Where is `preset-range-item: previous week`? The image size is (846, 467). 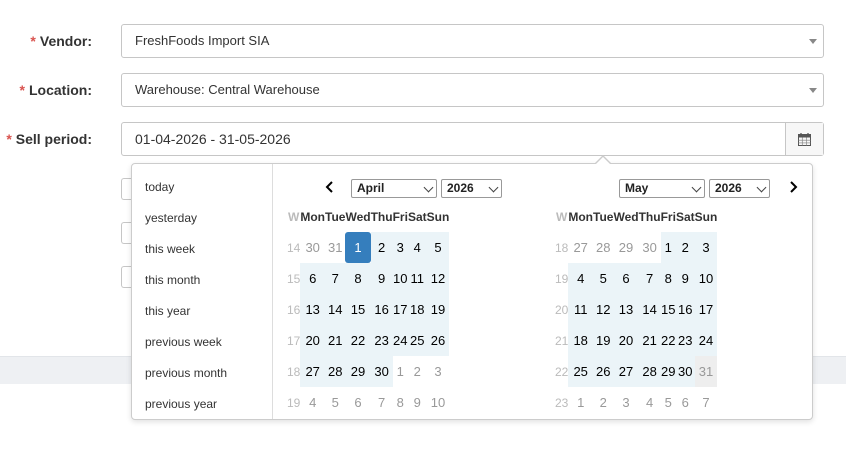
preset-range-item: previous week is located at coordinates (202, 342).